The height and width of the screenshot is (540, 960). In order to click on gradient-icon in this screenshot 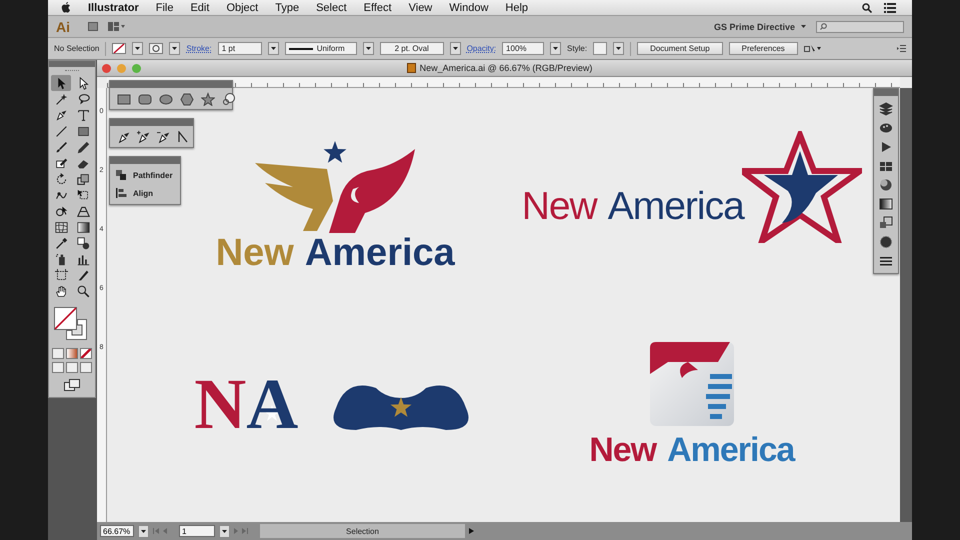, I will do `click(83, 227)`.